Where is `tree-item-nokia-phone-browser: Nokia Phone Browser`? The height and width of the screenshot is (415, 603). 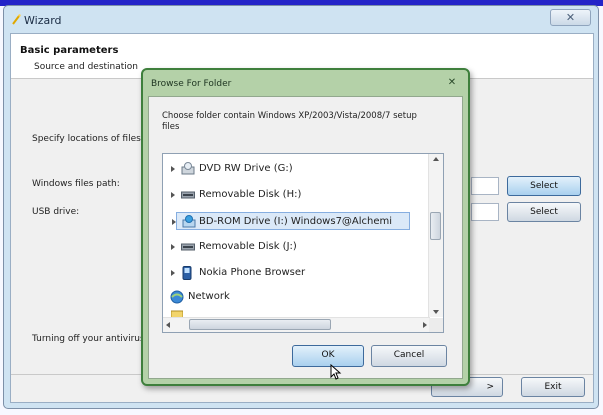 tree-item-nokia-phone-browser: Nokia Phone Browser is located at coordinates (294, 273).